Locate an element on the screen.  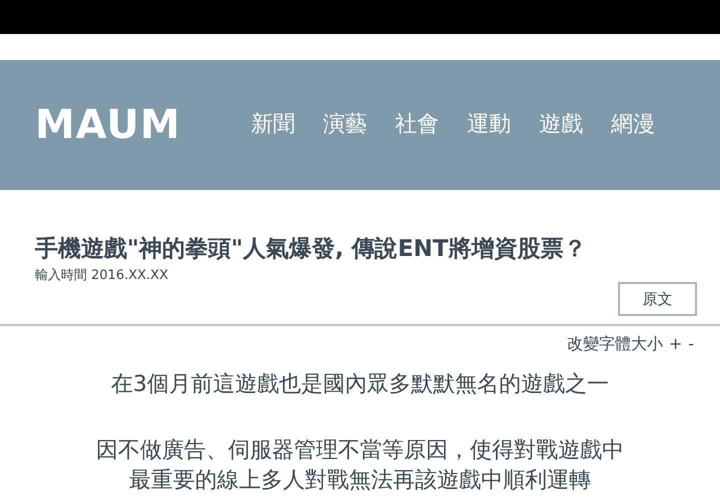
nav-link: 網漫 is located at coordinates (632, 125).